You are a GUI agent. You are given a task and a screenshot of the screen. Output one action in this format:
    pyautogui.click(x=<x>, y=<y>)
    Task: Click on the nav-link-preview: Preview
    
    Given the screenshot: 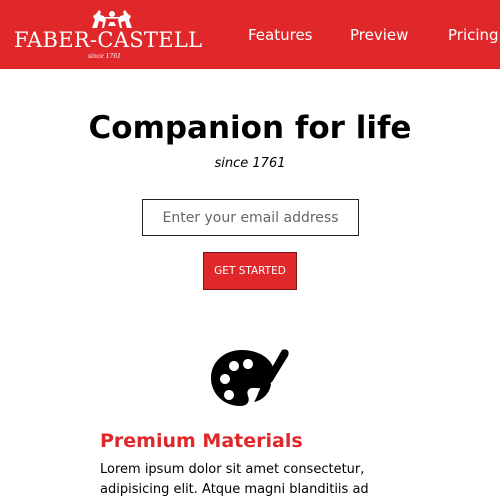 What is the action you would take?
    pyautogui.click(x=379, y=35)
    